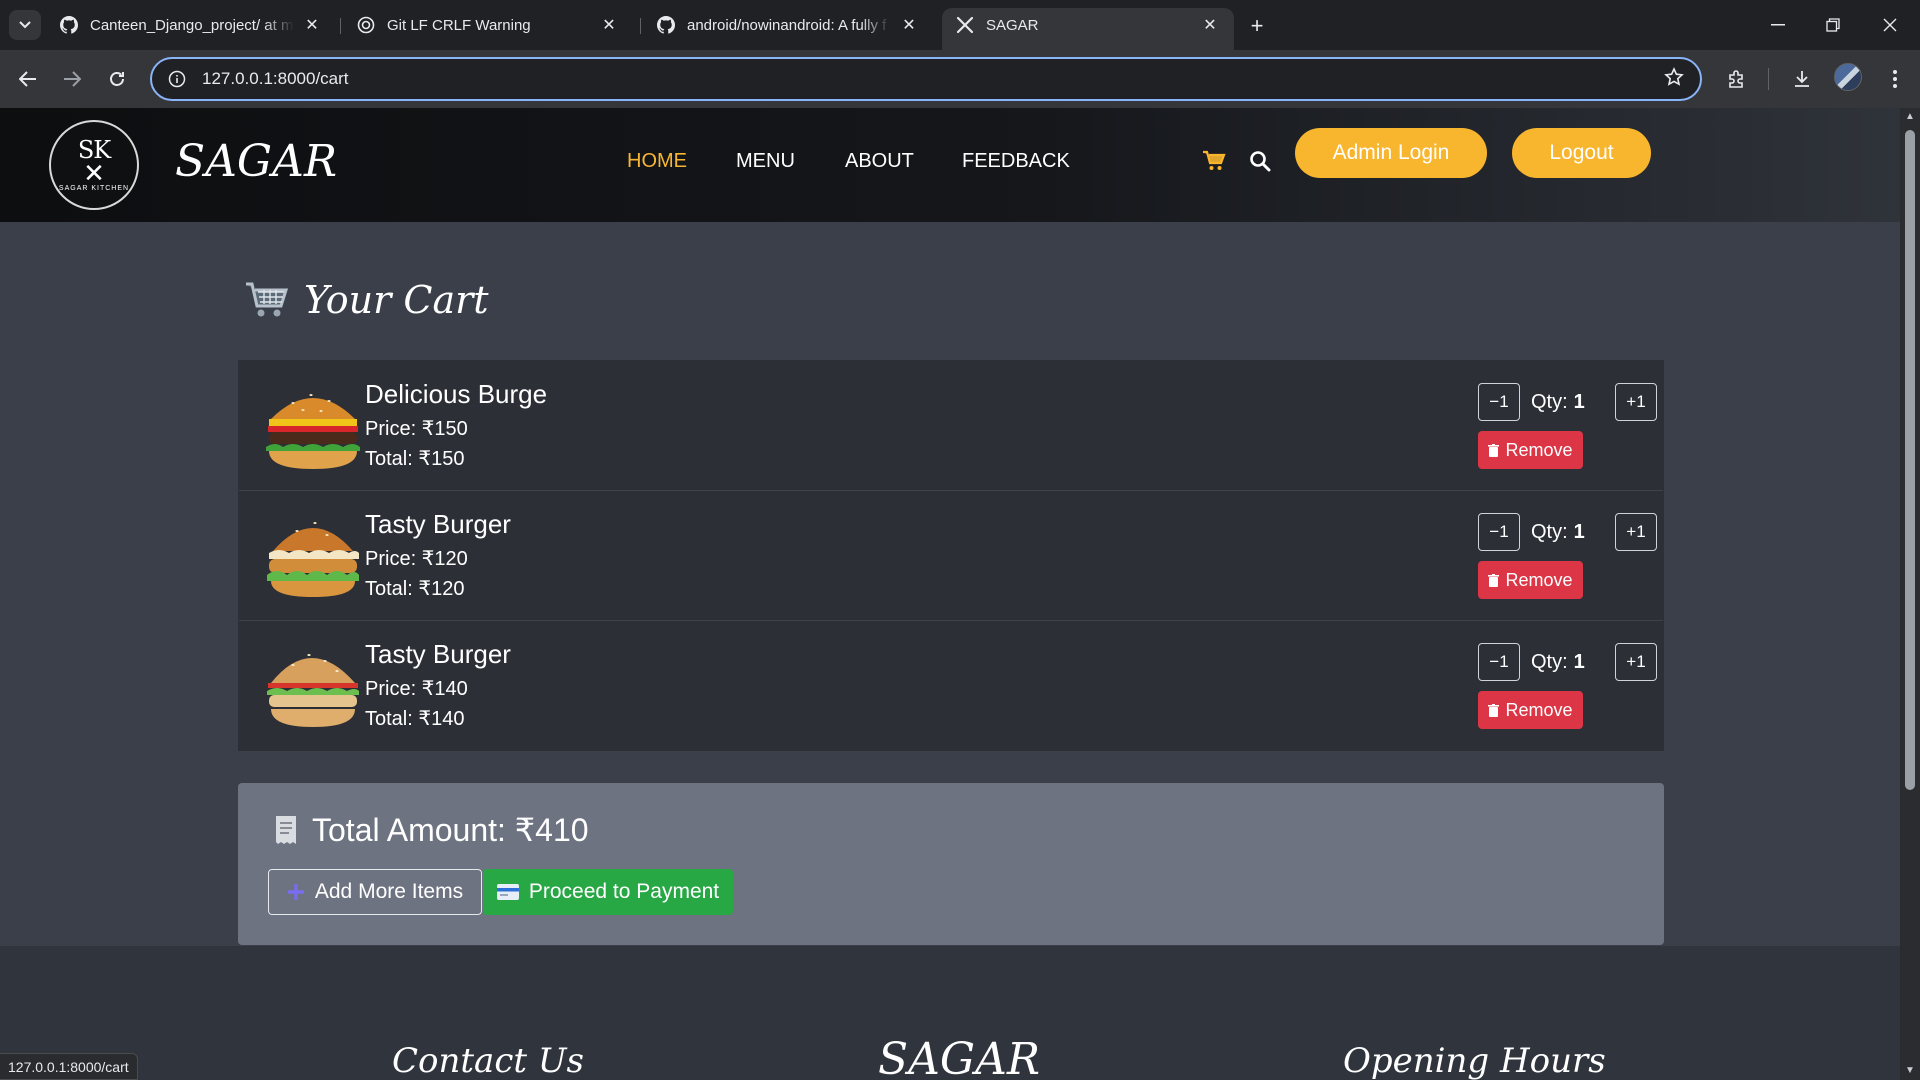 Image resolution: width=1920 pixels, height=1080 pixels. What do you see at coordinates (256, 161) in the screenshot?
I see `site-brand: SAGAR` at bounding box center [256, 161].